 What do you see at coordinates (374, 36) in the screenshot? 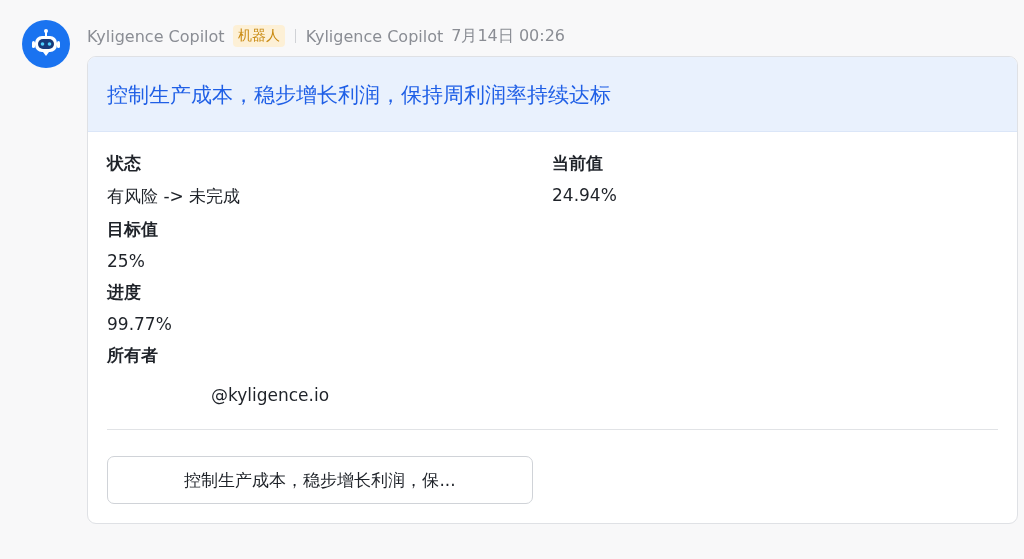
I see `app-name: Kyligence Copilot` at bounding box center [374, 36].